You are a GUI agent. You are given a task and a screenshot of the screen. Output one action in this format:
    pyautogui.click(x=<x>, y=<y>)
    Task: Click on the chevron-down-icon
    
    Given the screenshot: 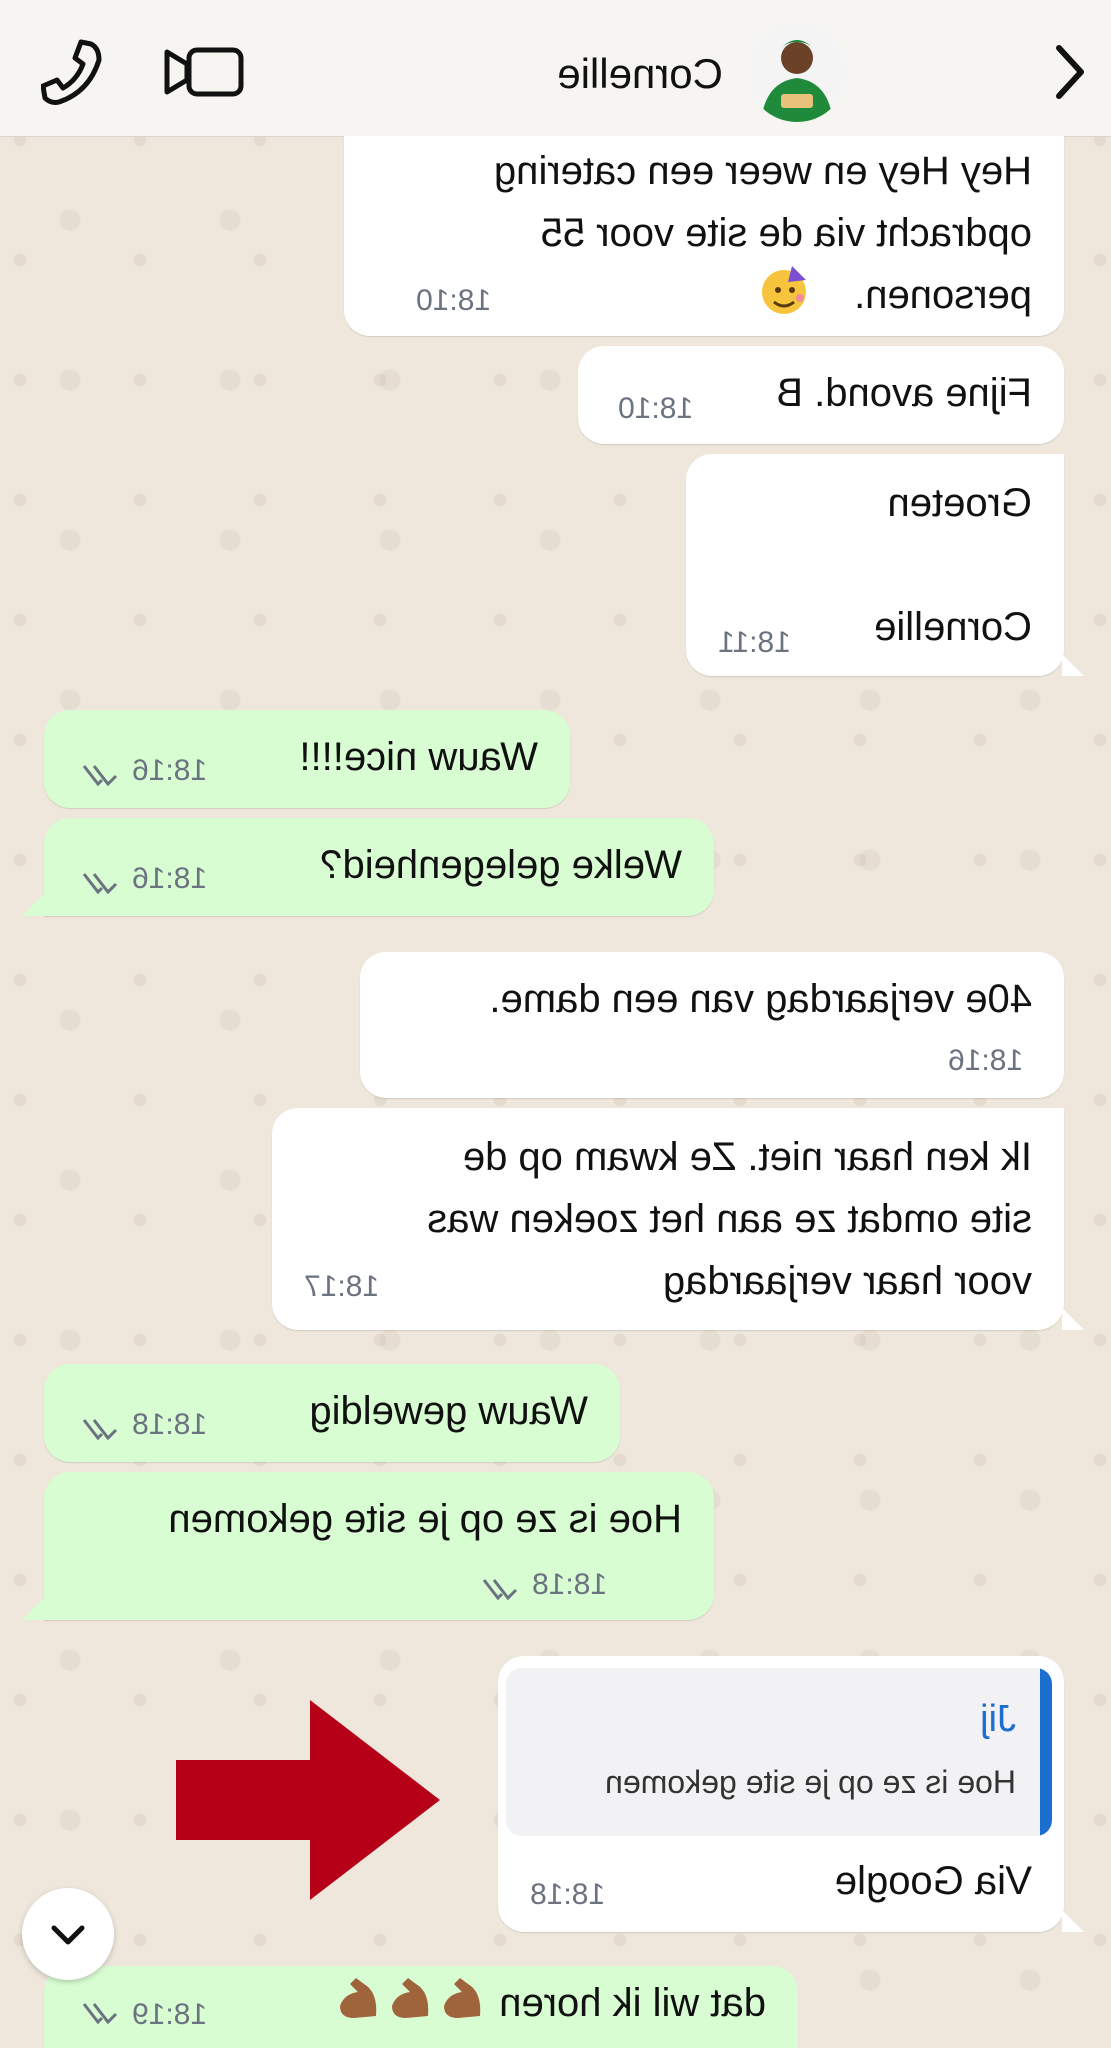 What is the action you would take?
    pyautogui.click(x=68, y=1935)
    